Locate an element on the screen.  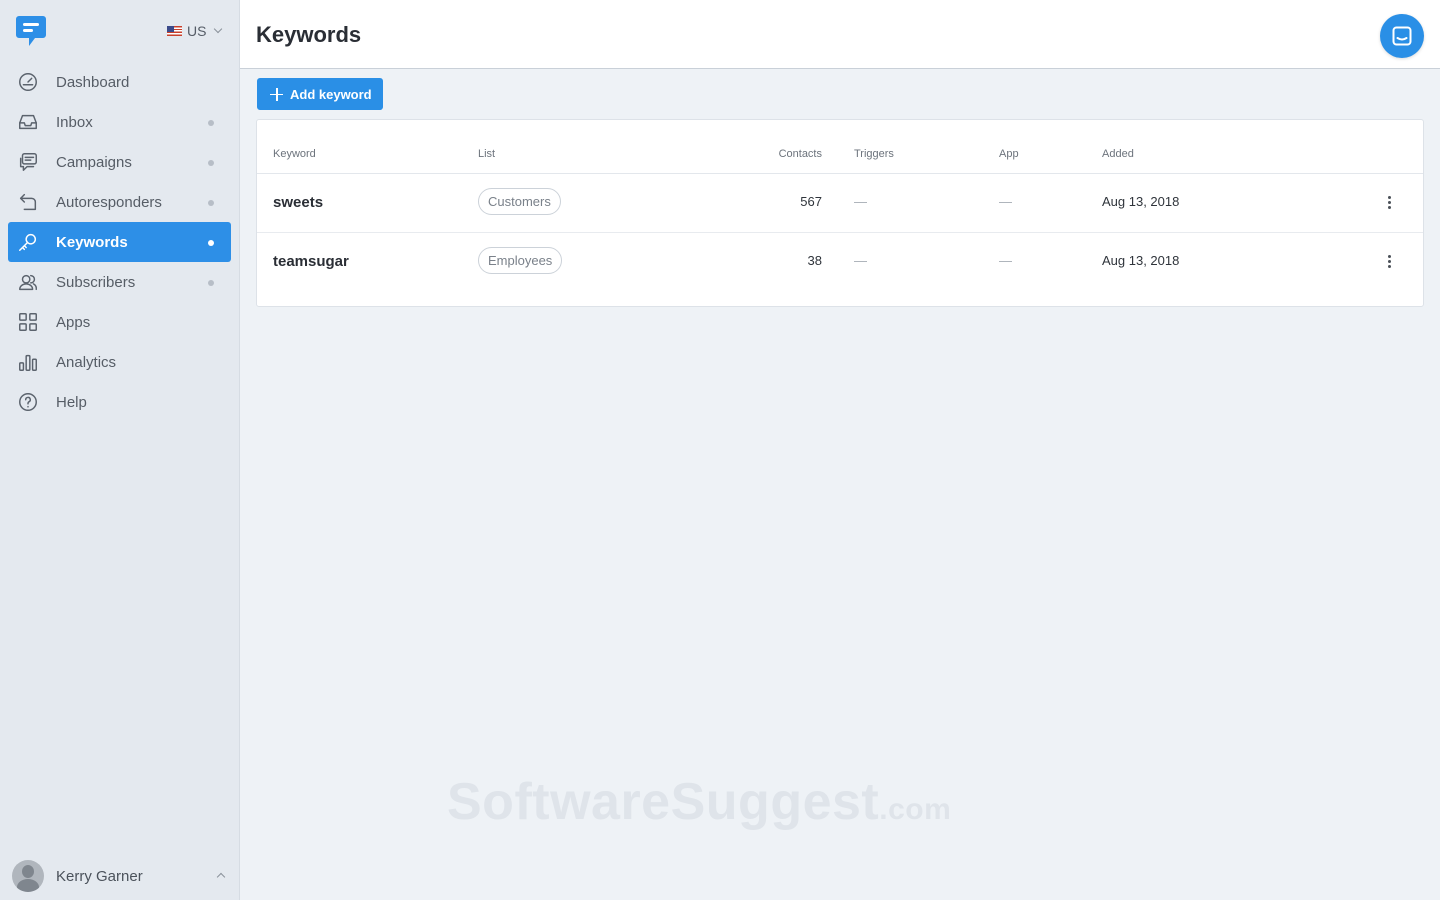
campaigns-icon is located at coordinates (28, 162).